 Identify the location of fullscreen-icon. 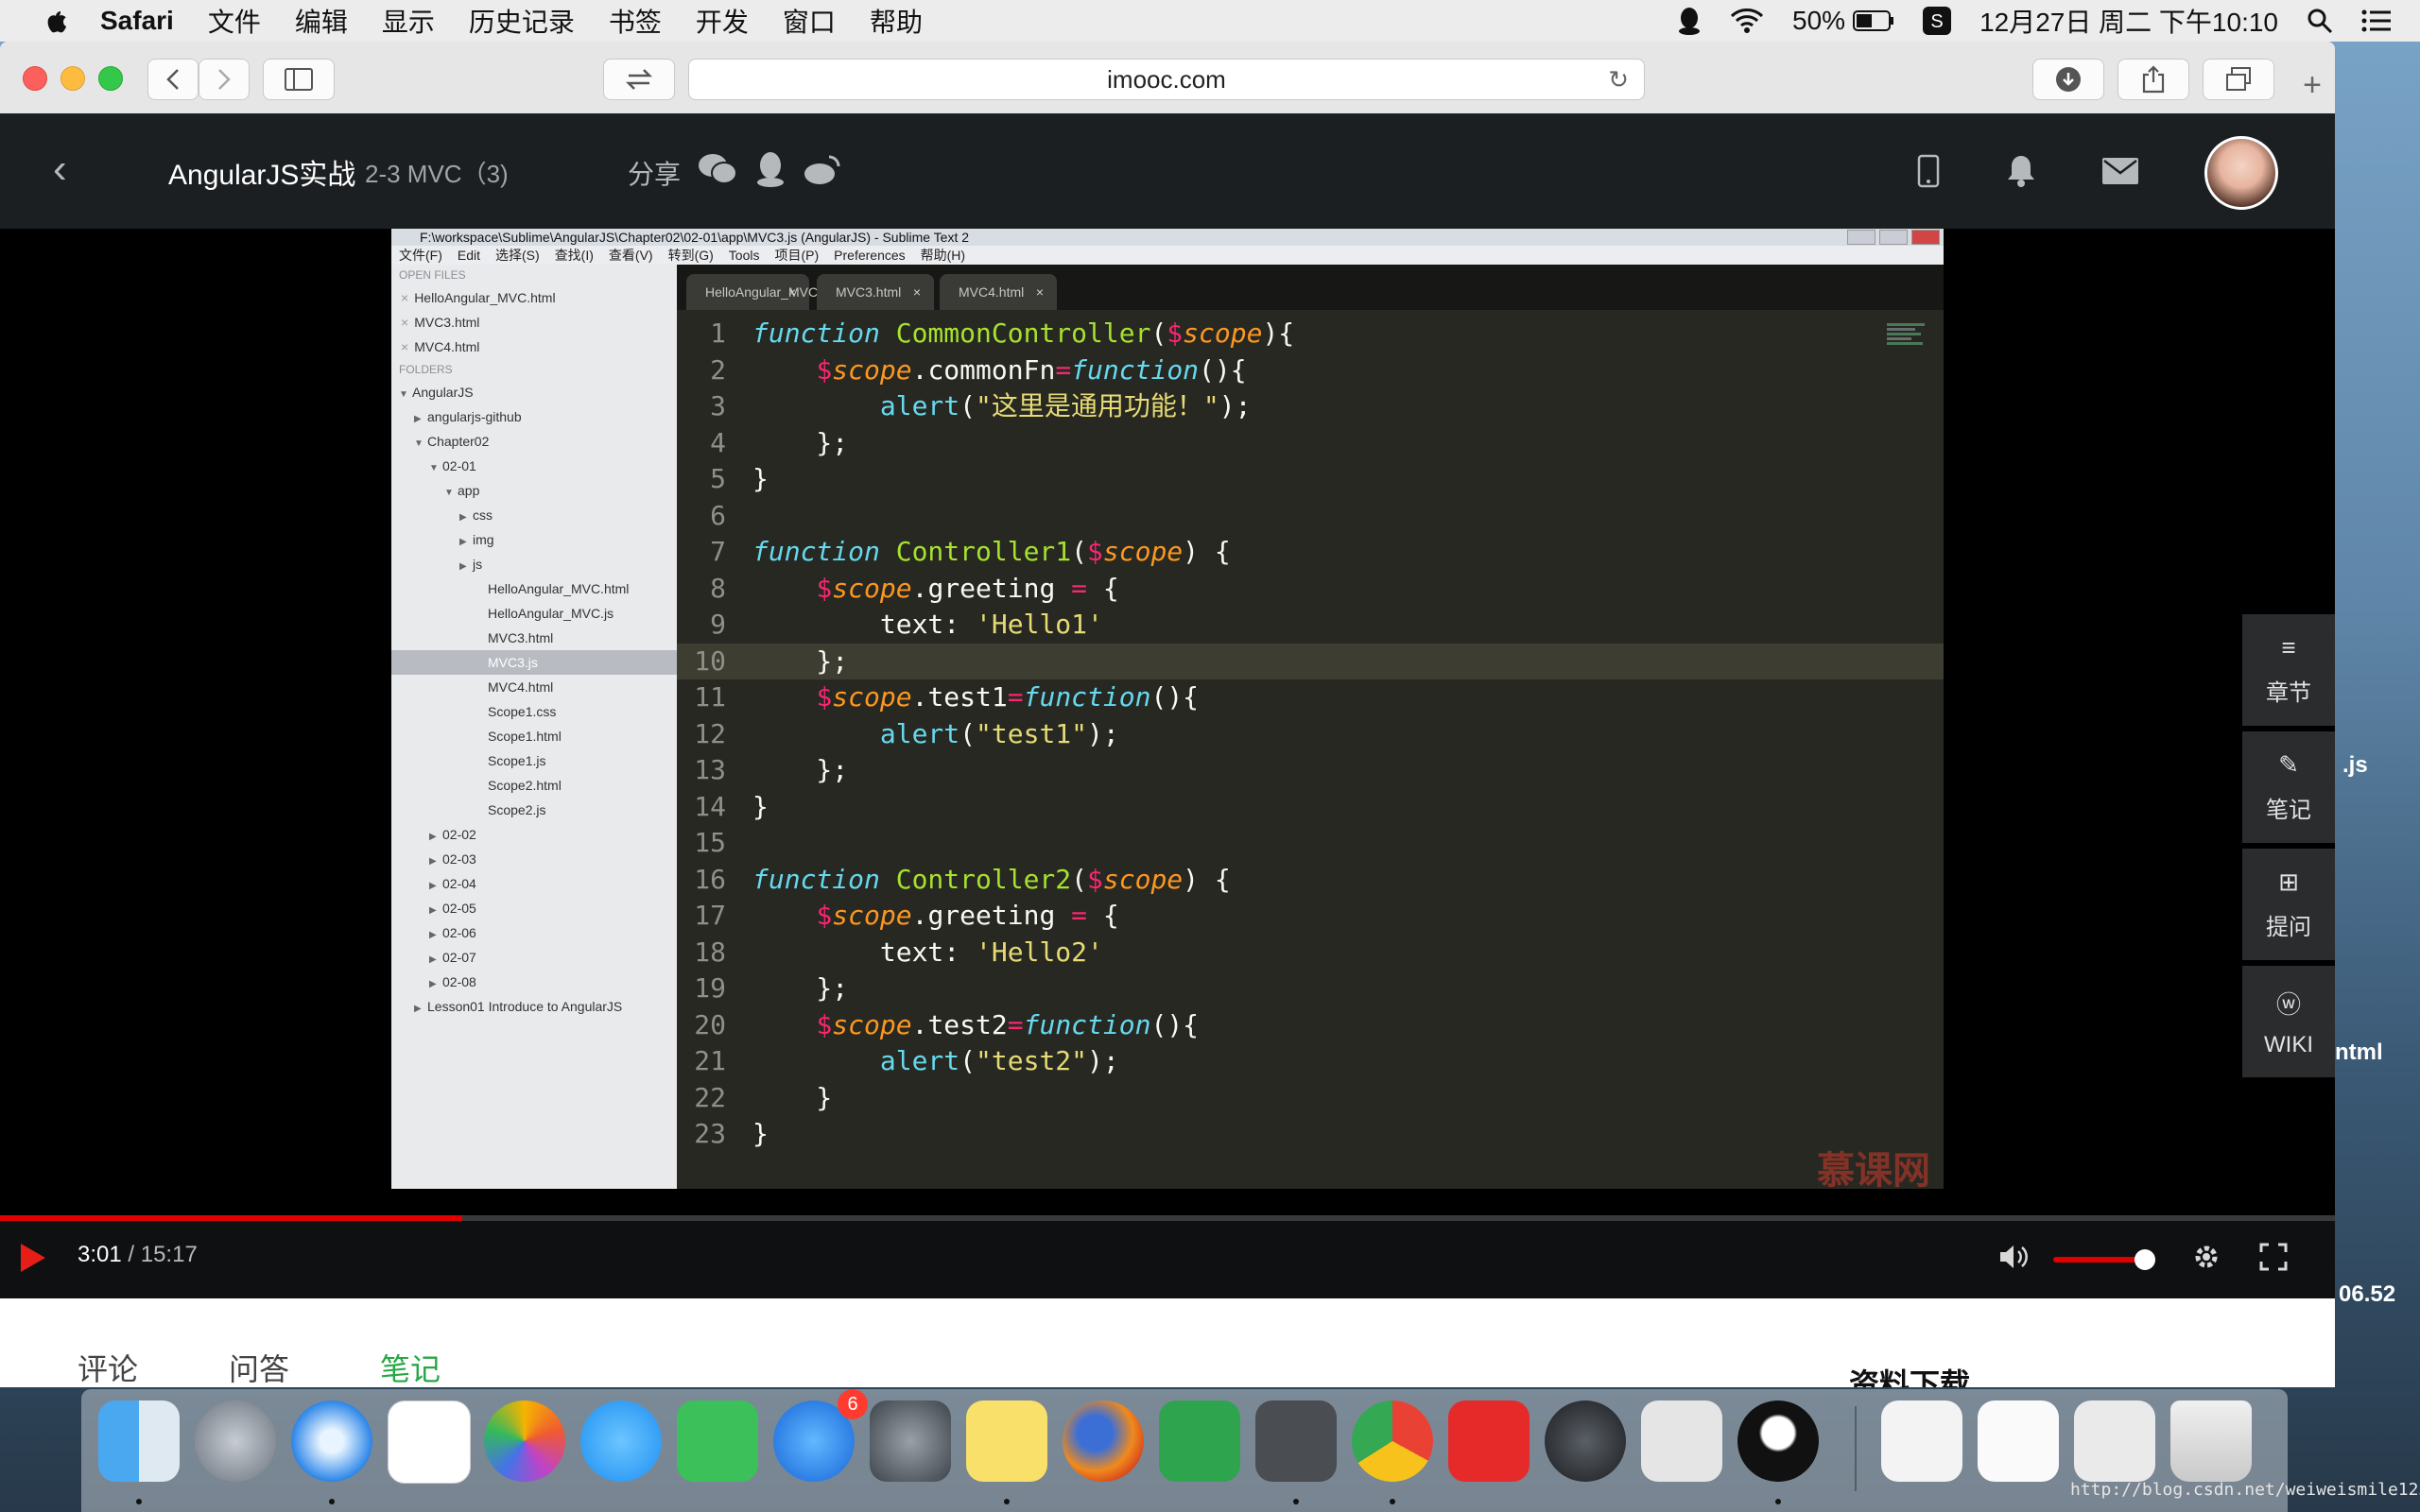
(2273, 1259).